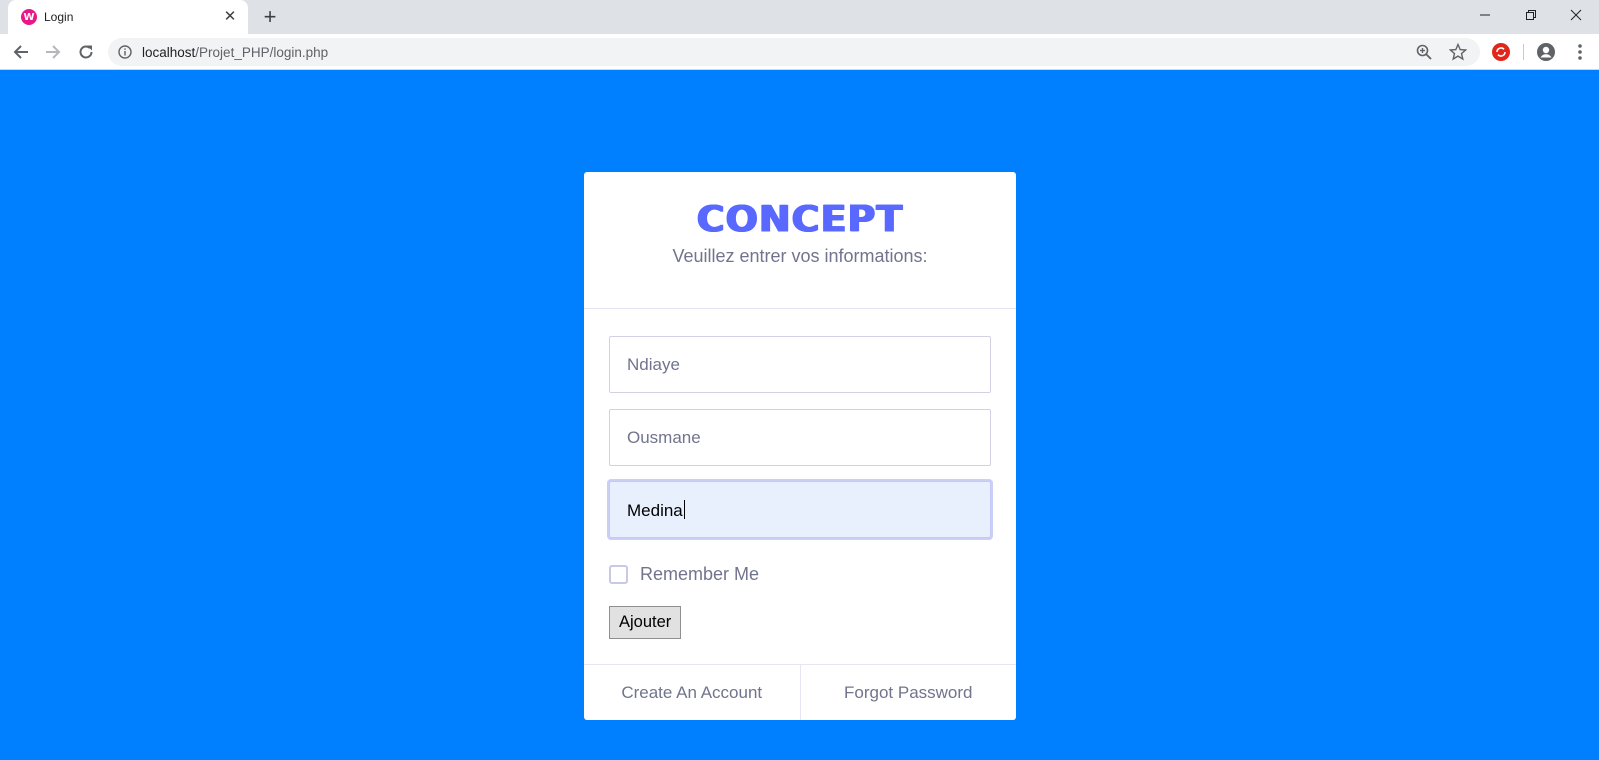  I want to click on last-name-value: Ndiaye, so click(653, 364).